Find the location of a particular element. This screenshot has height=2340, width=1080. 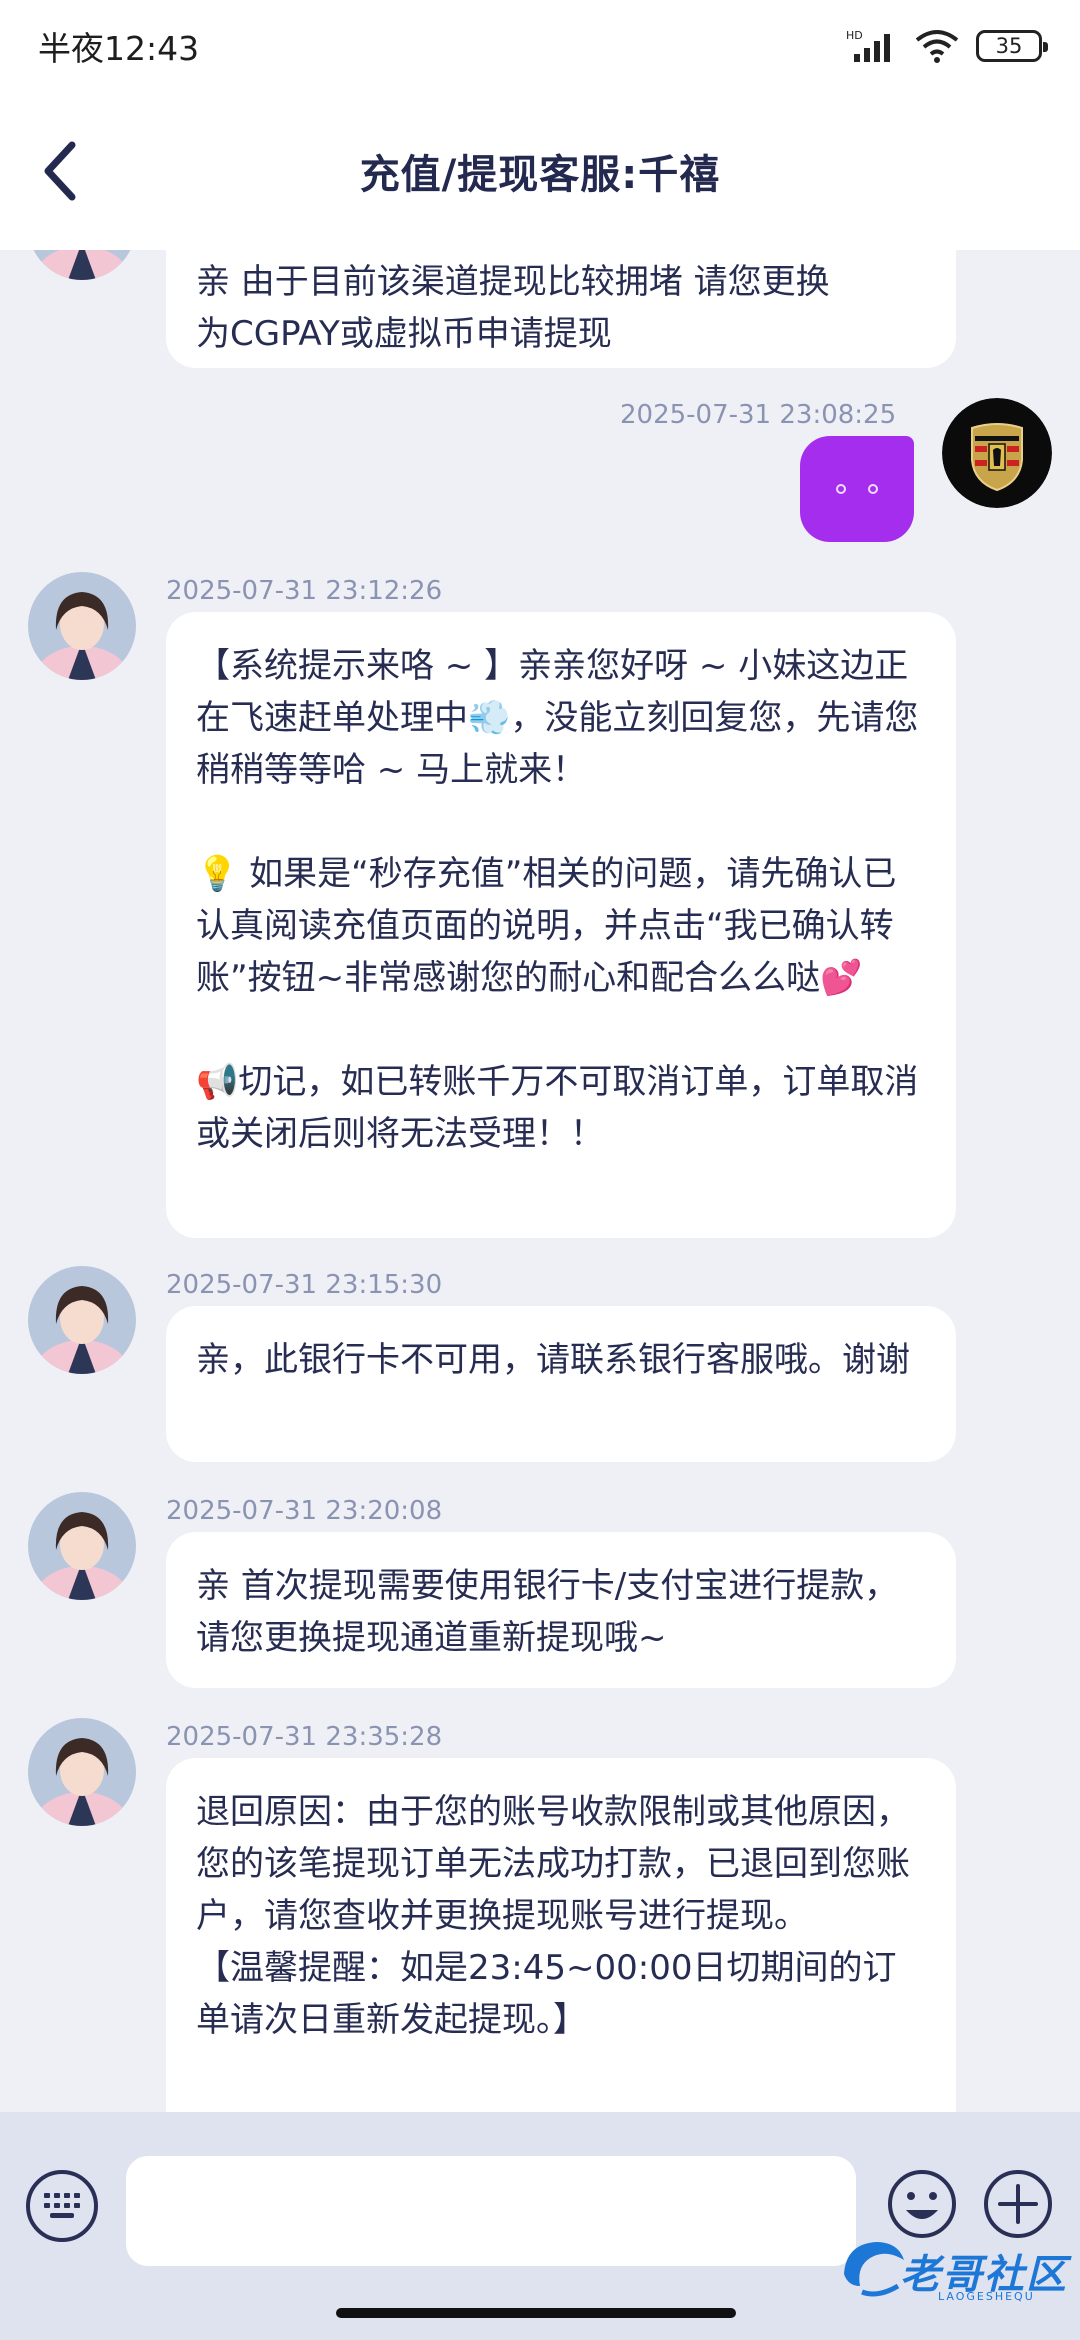

page-title: 充值/提现客服:千禧 is located at coordinates (540, 175).